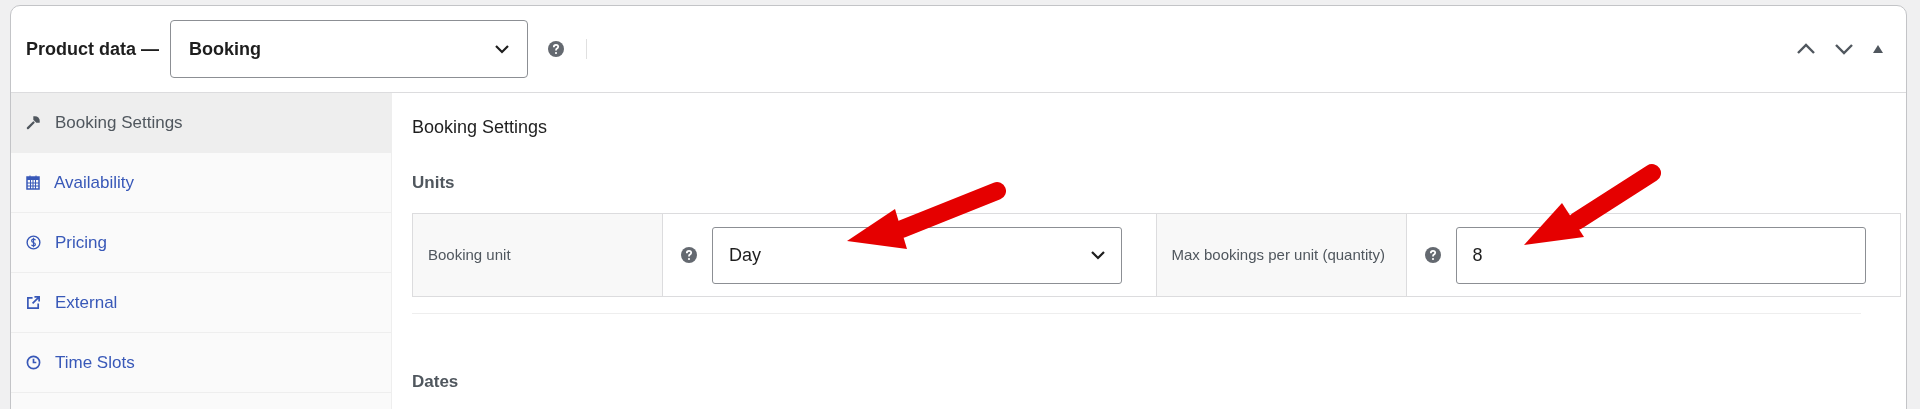  I want to click on dollar-icon, so click(33, 242).